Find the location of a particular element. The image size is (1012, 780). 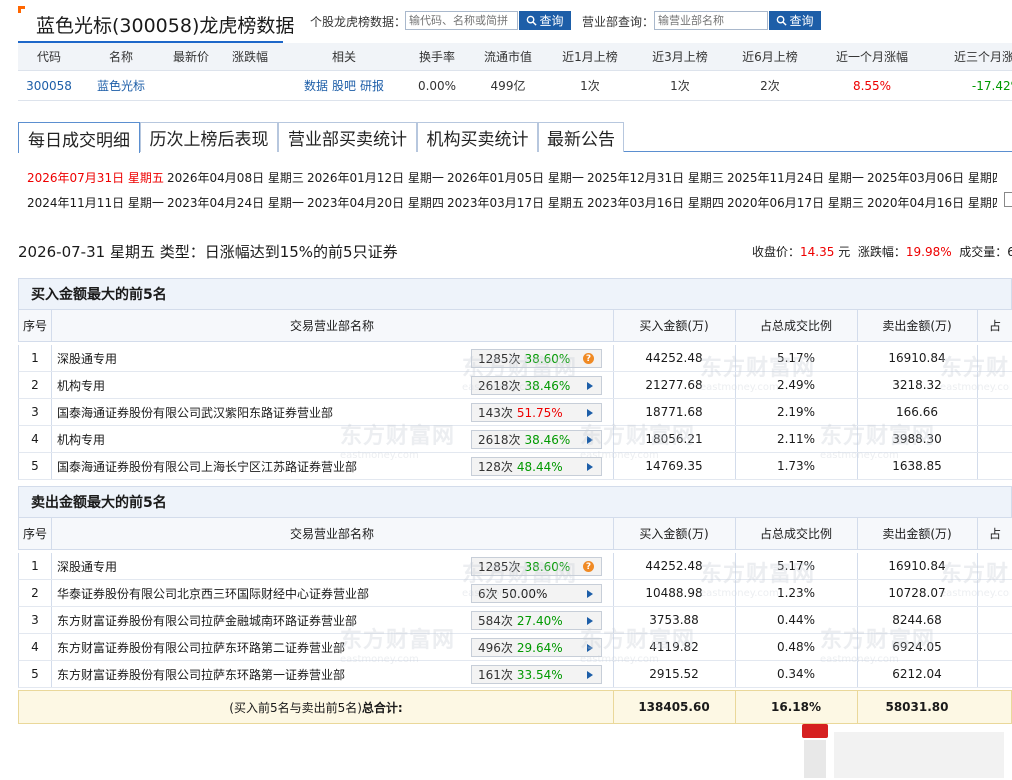

dept-record-badge: 143次 51.75% is located at coordinates (536, 412).